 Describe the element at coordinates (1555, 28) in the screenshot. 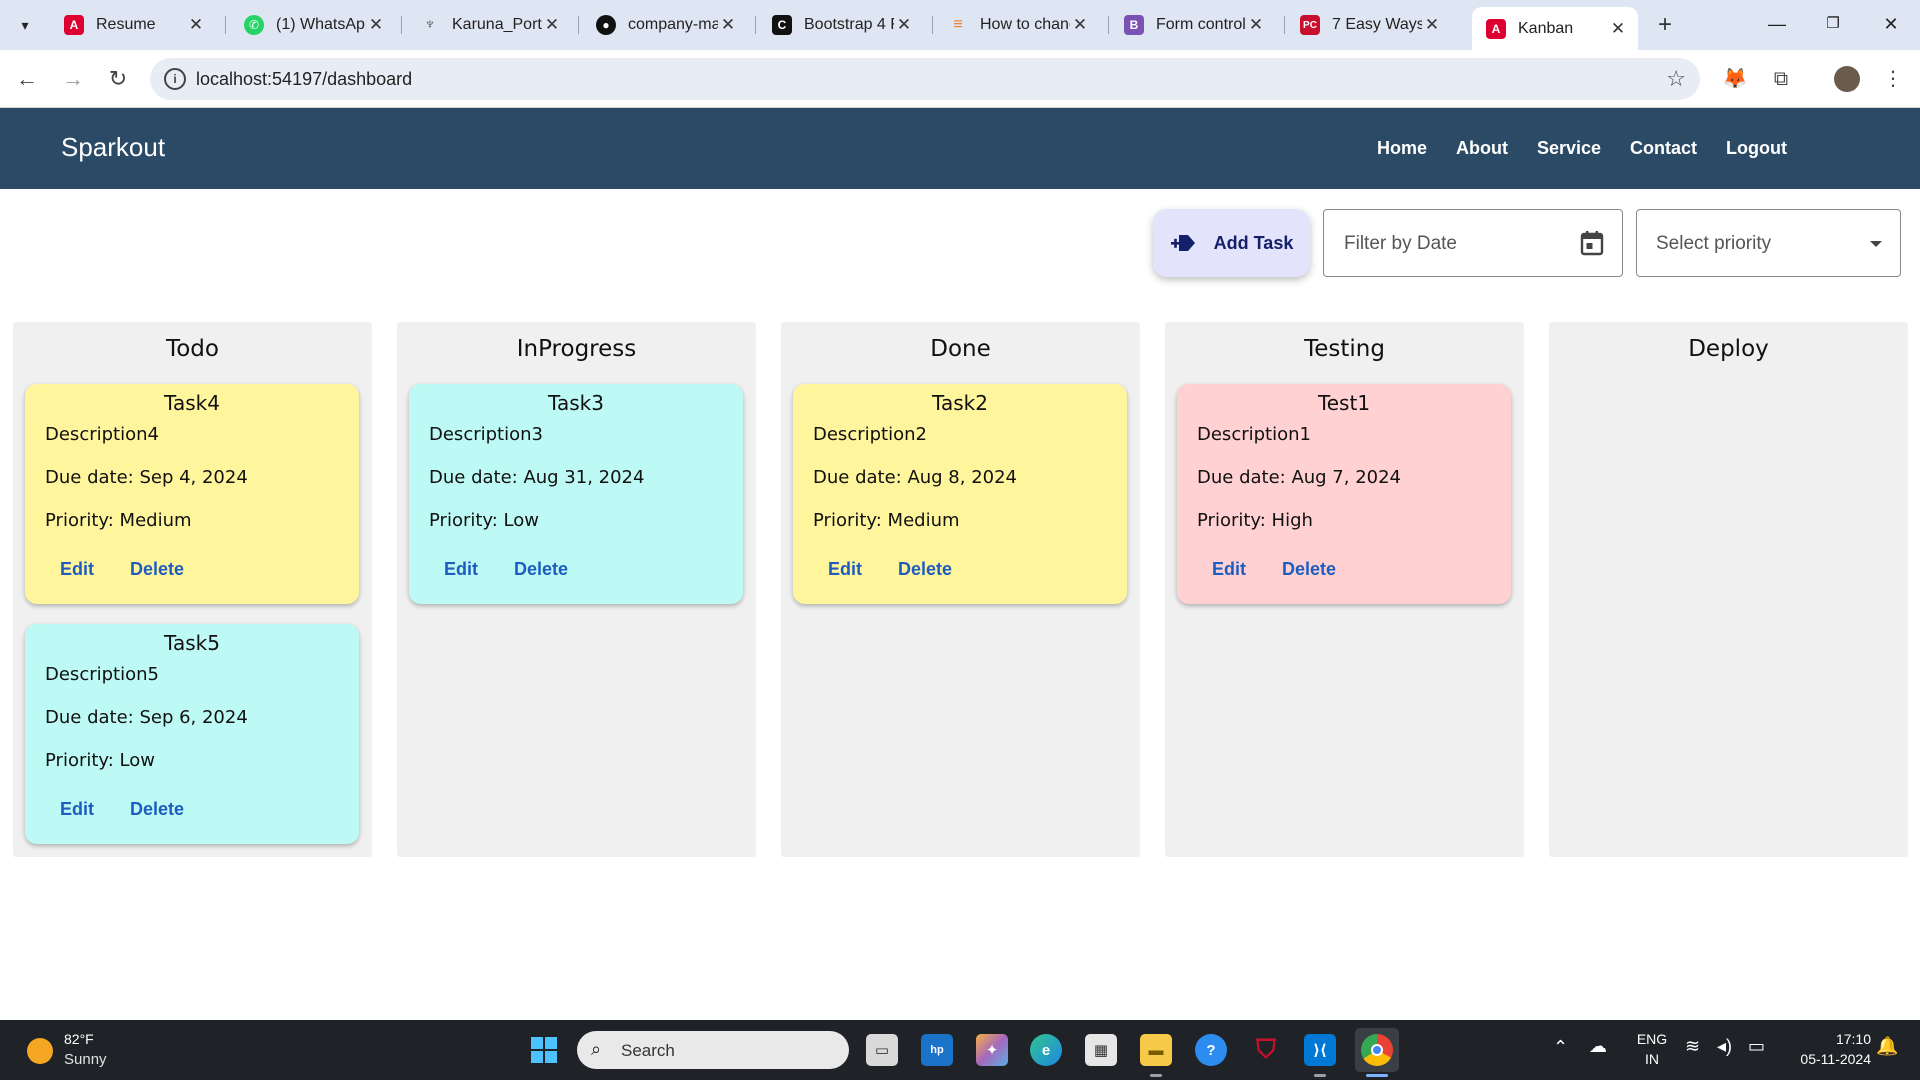

I see `tab-kanban: A Kanban ✕` at that location.